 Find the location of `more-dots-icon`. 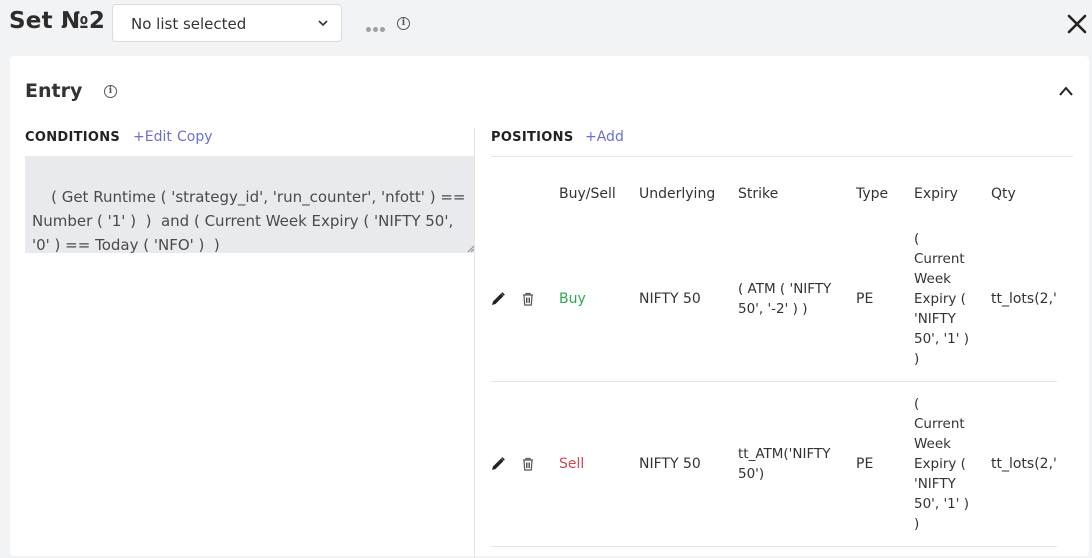

more-dots-icon is located at coordinates (378, 24).